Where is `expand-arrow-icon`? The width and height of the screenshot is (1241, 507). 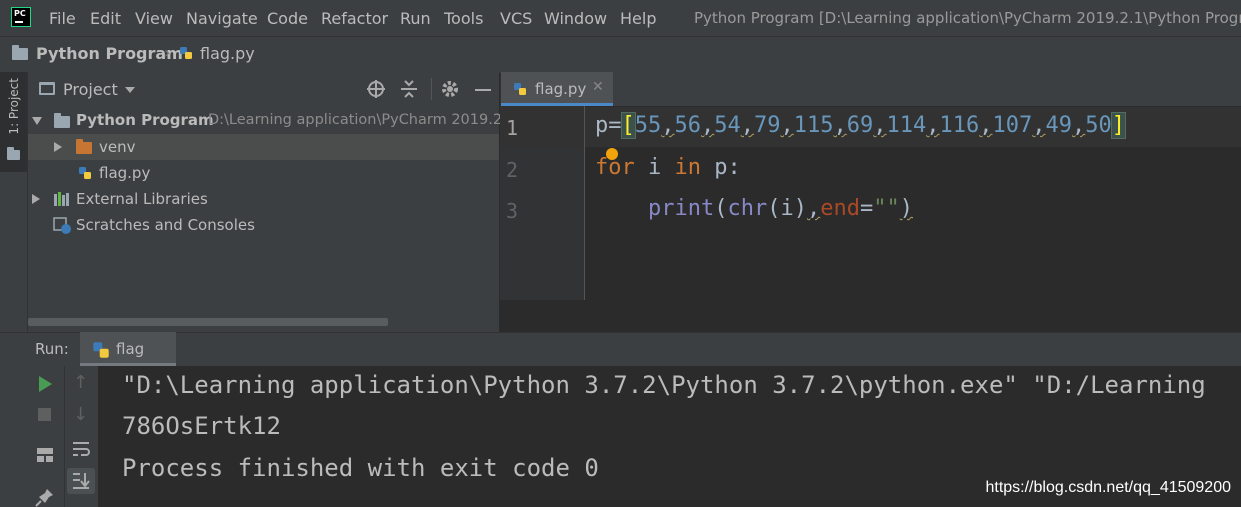
expand-arrow-icon is located at coordinates (37, 121).